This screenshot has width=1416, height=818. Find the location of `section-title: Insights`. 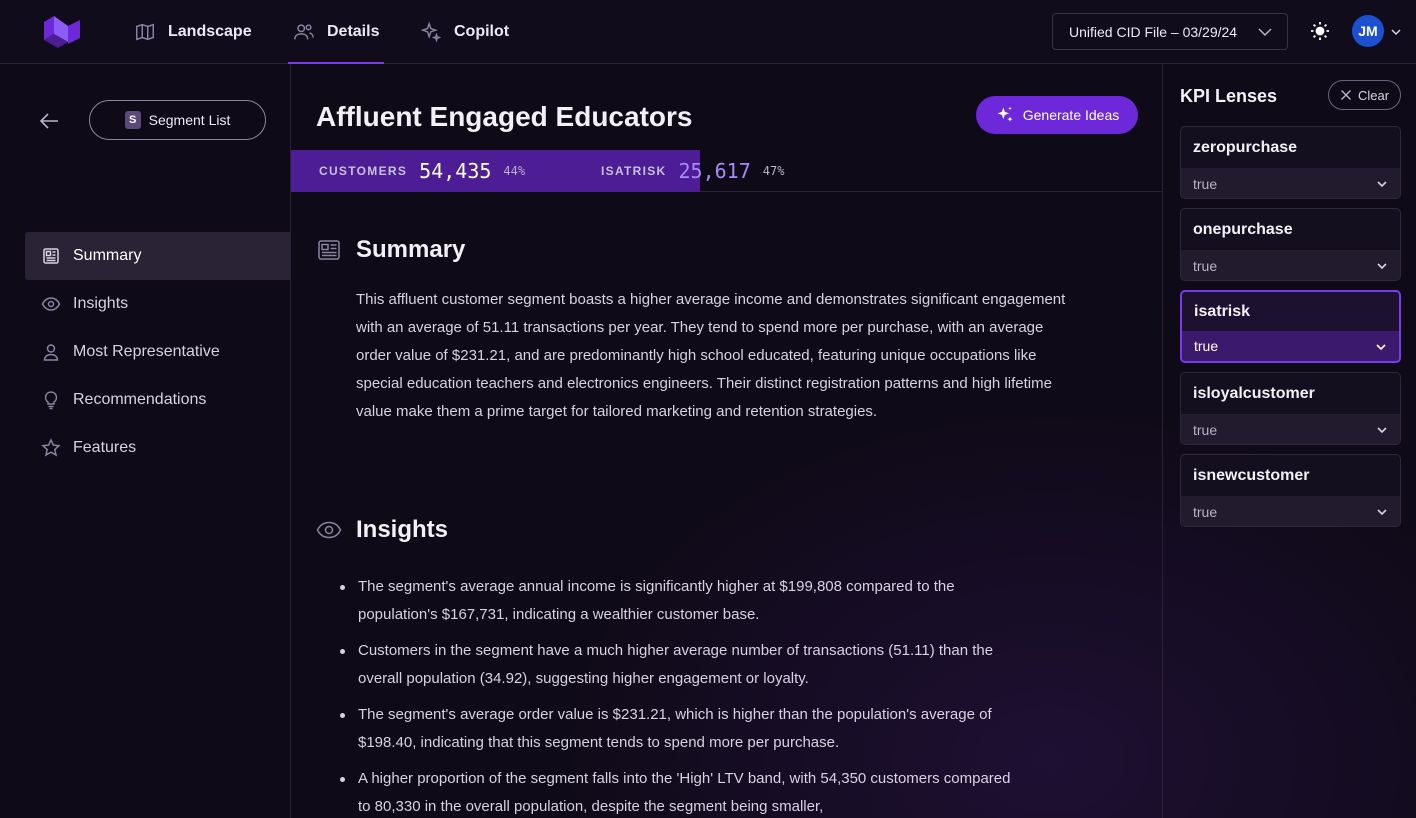

section-title: Insights is located at coordinates (402, 529).